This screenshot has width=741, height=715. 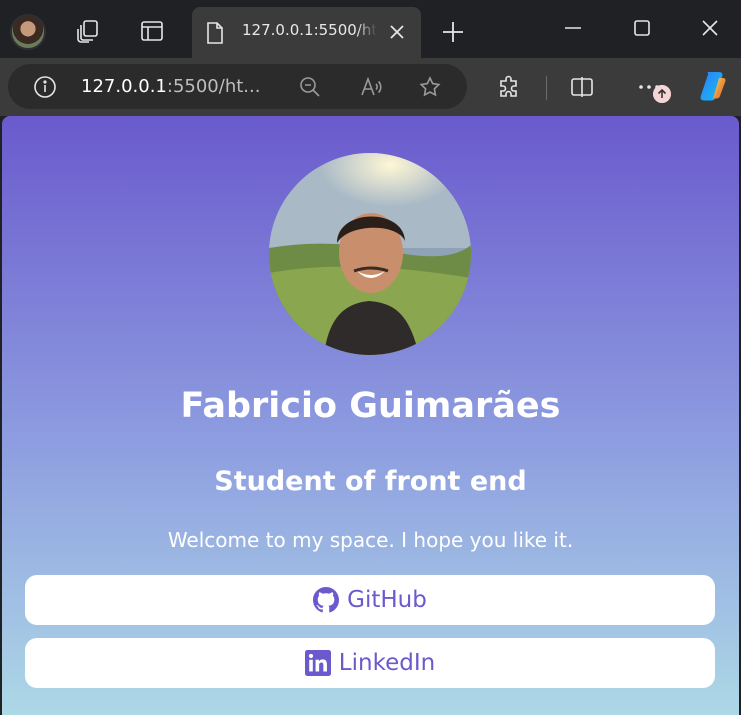 What do you see at coordinates (387, 600) in the screenshot?
I see `github-label: GitHub` at bounding box center [387, 600].